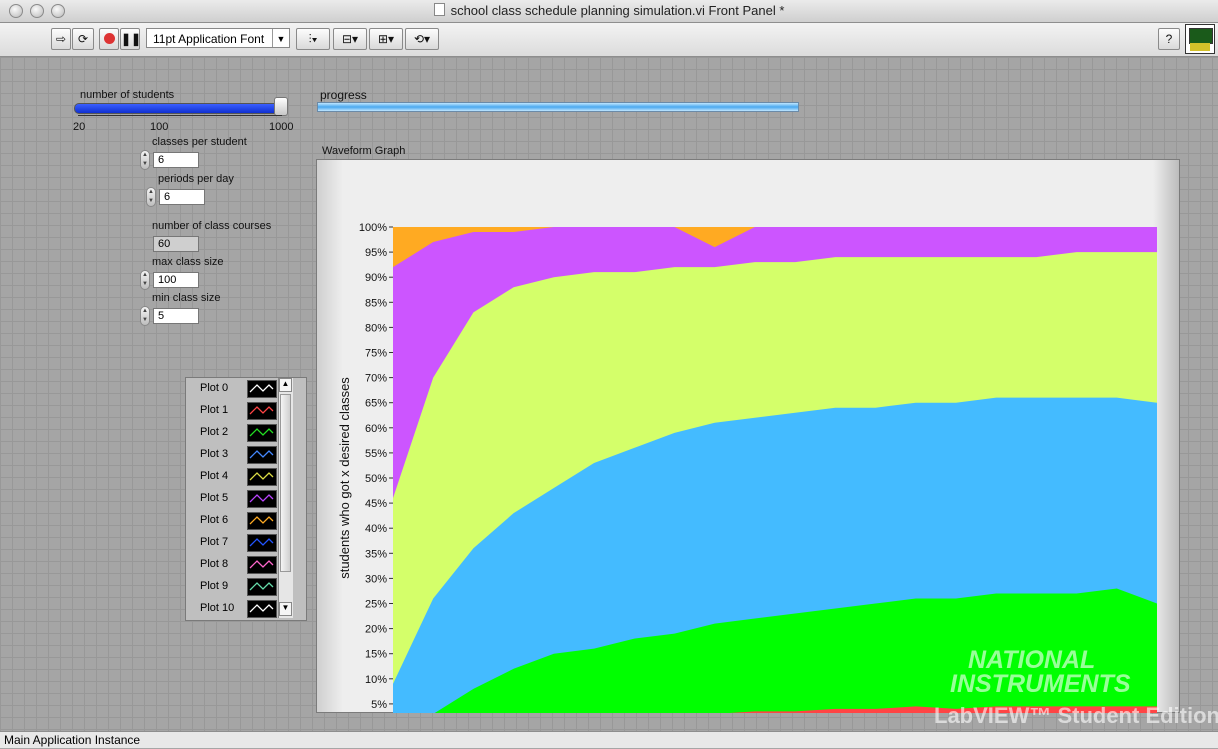 This screenshot has width=1218, height=749. Describe the element at coordinates (439, 9) in the screenshot. I see `document-icon` at that location.